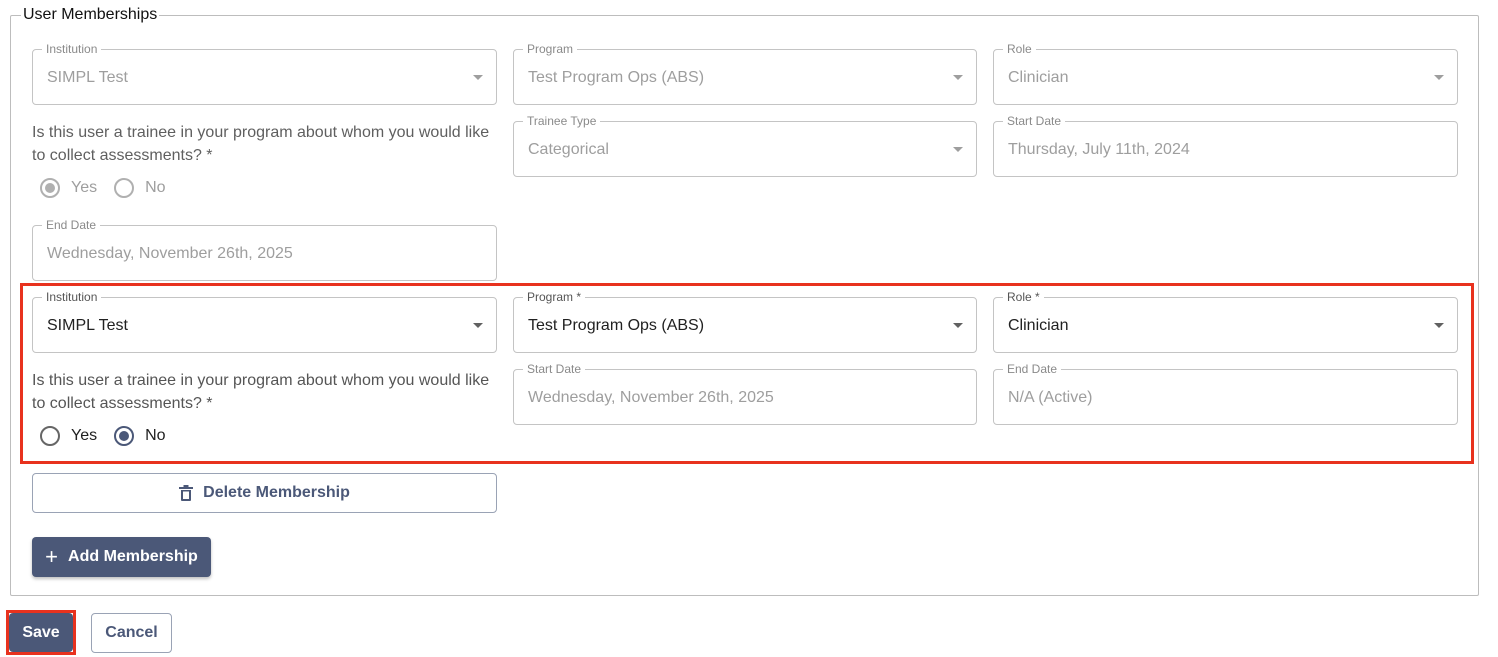 Image resolution: width=1498 pixels, height=657 pixels. I want to click on program-label: Program, so click(550, 49).